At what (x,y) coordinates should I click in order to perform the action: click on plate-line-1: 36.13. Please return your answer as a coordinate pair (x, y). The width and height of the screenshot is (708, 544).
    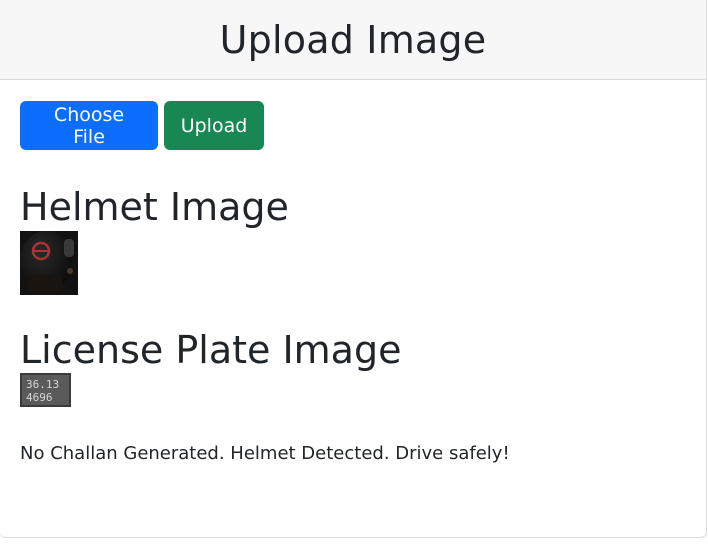
    Looking at the image, I should click on (42, 384).